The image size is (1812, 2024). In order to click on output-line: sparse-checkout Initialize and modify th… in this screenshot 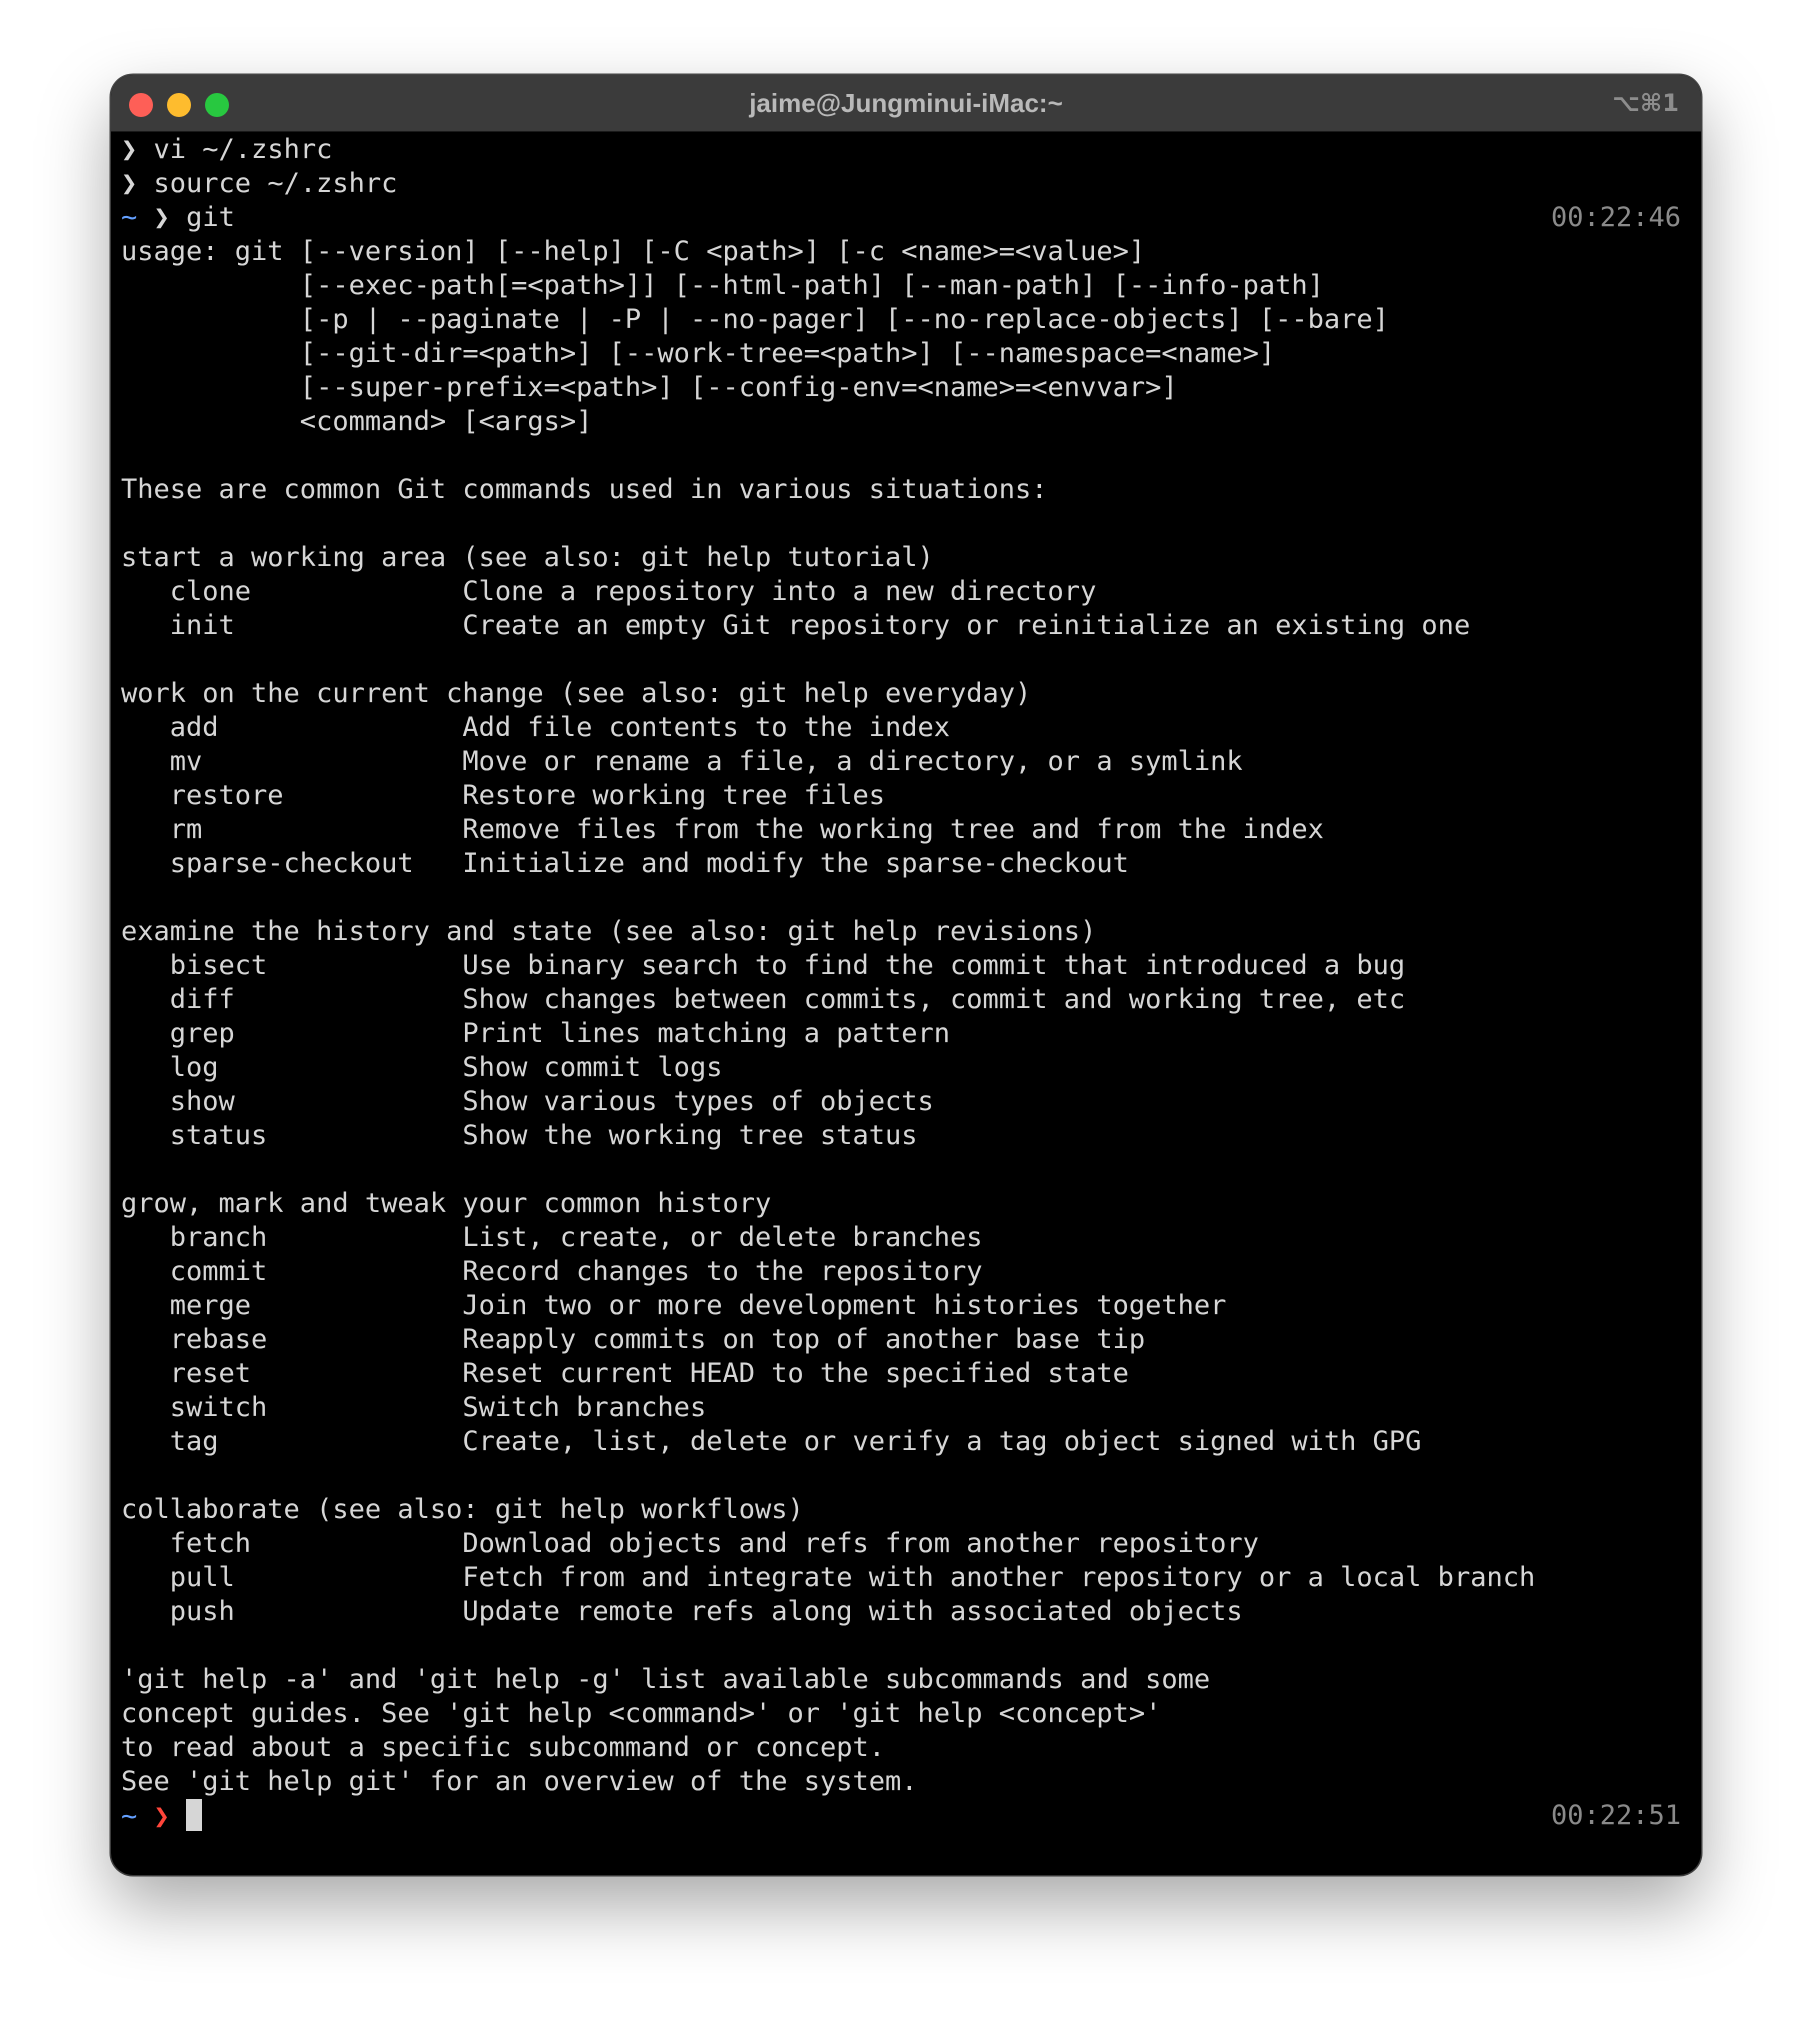, I will do `click(625, 863)`.